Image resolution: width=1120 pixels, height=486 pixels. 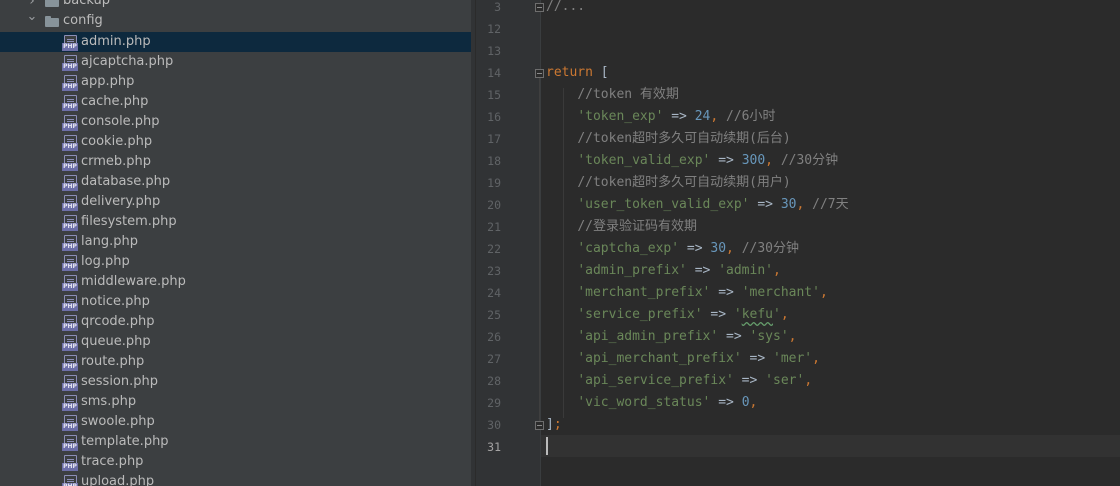 I want to click on code-token-string: 'sys', so click(x=769, y=336).